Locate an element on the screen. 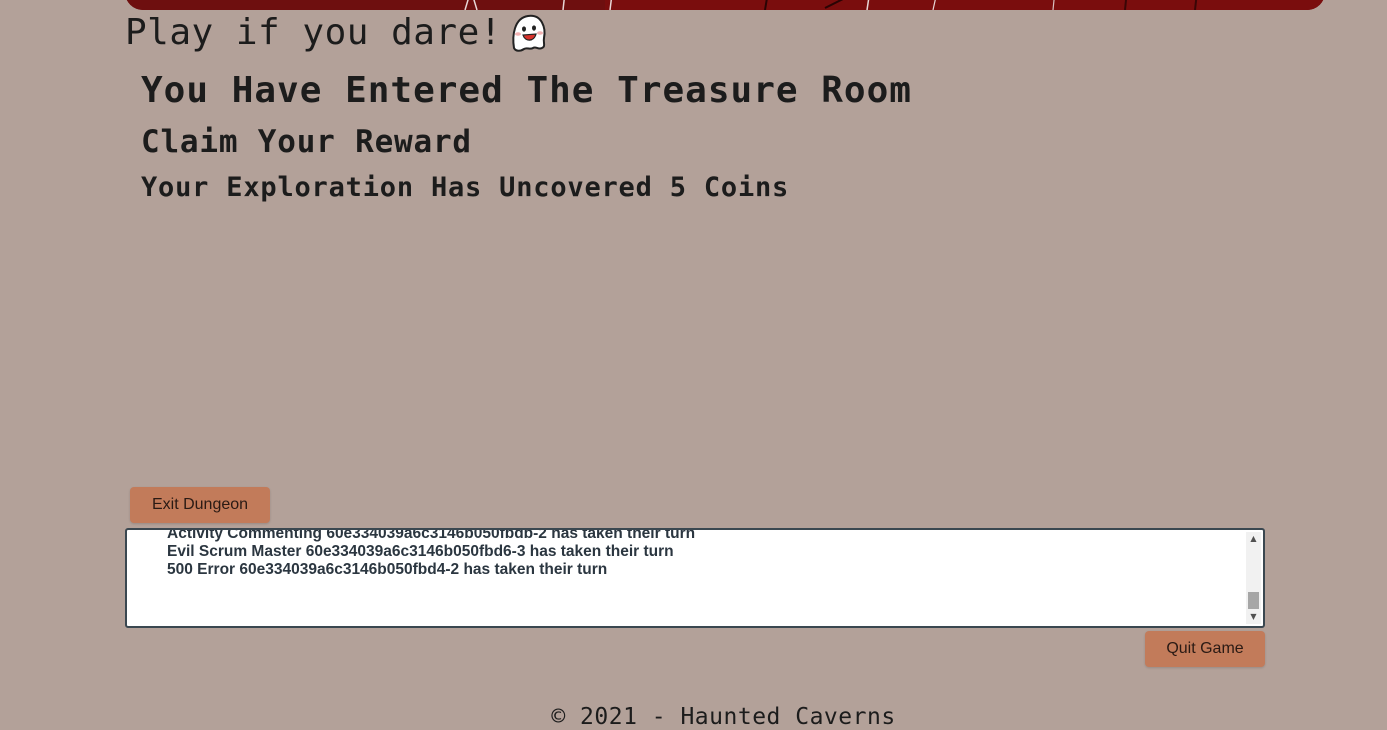  exit-dungeon-button: Exit Dungeon is located at coordinates (200, 505).